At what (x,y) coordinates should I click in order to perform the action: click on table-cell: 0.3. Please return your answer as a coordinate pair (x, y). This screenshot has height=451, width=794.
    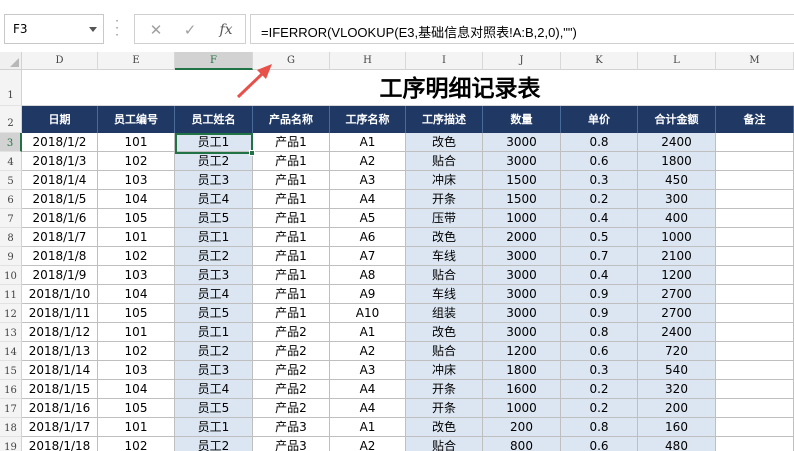
    Looking at the image, I should click on (599, 180).